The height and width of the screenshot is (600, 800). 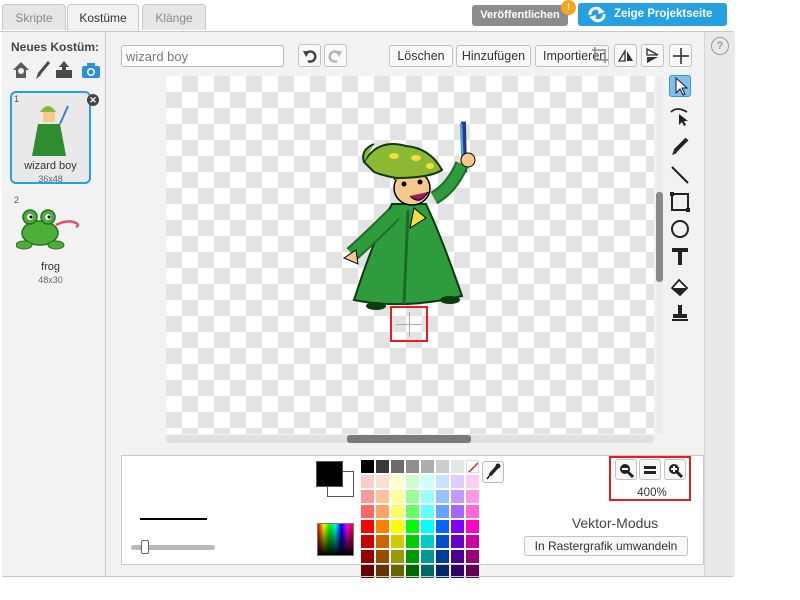 I want to click on horizontal-scroll-thumb, so click(x=409, y=439).